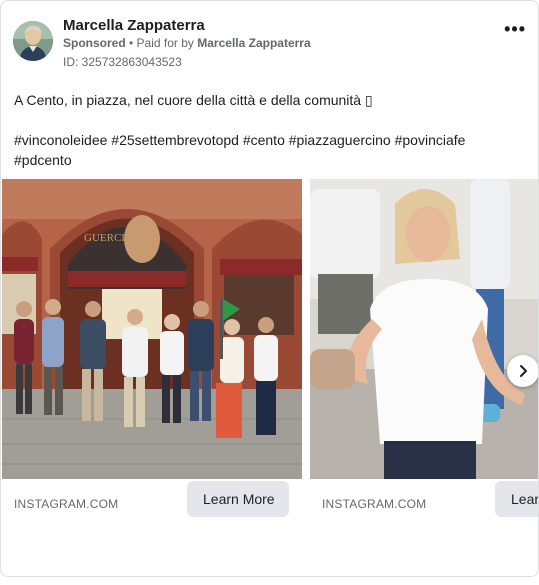 The width and height of the screenshot is (539, 585). What do you see at coordinates (161, 43) in the screenshot?
I see `paid-for-prefix: • Paid for by` at bounding box center [161, 43].